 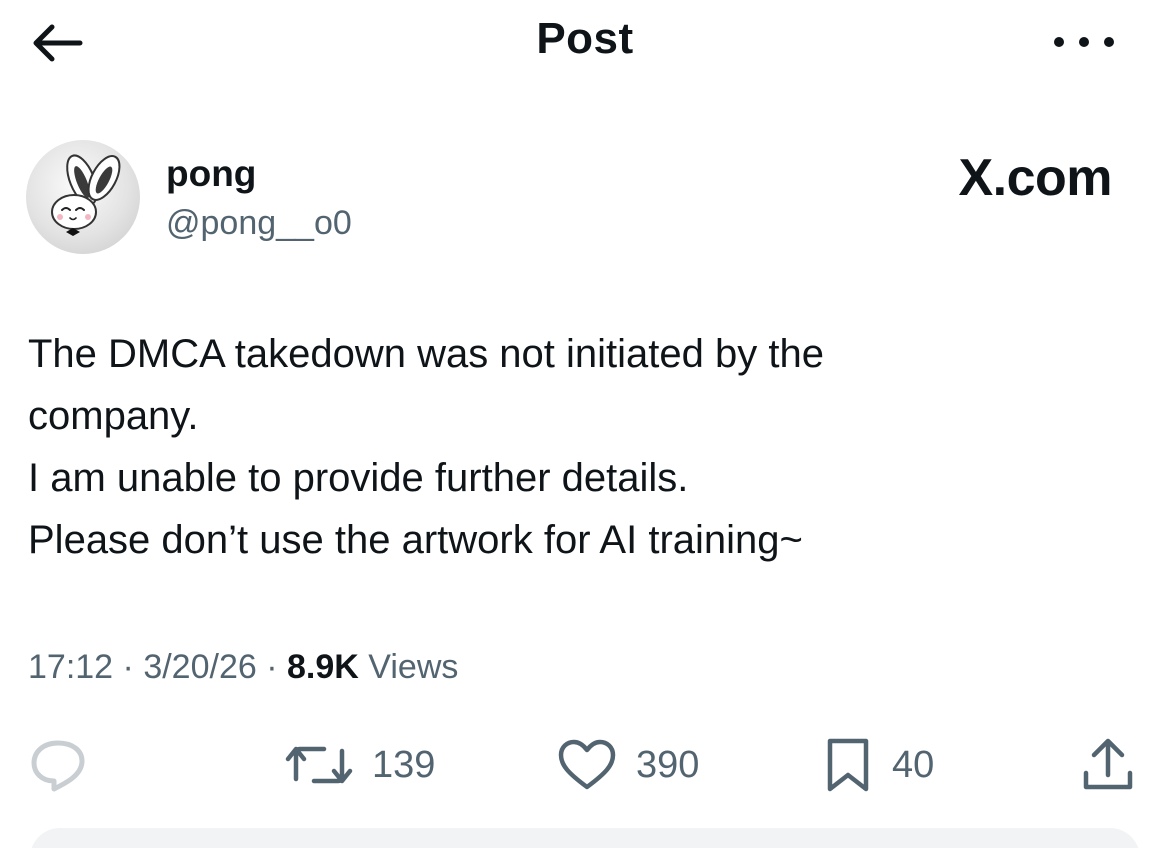 What do you see at coordinates (848, 765) in the screenshot?
I see `bookmark-icon` at bounding box center [848, 765].